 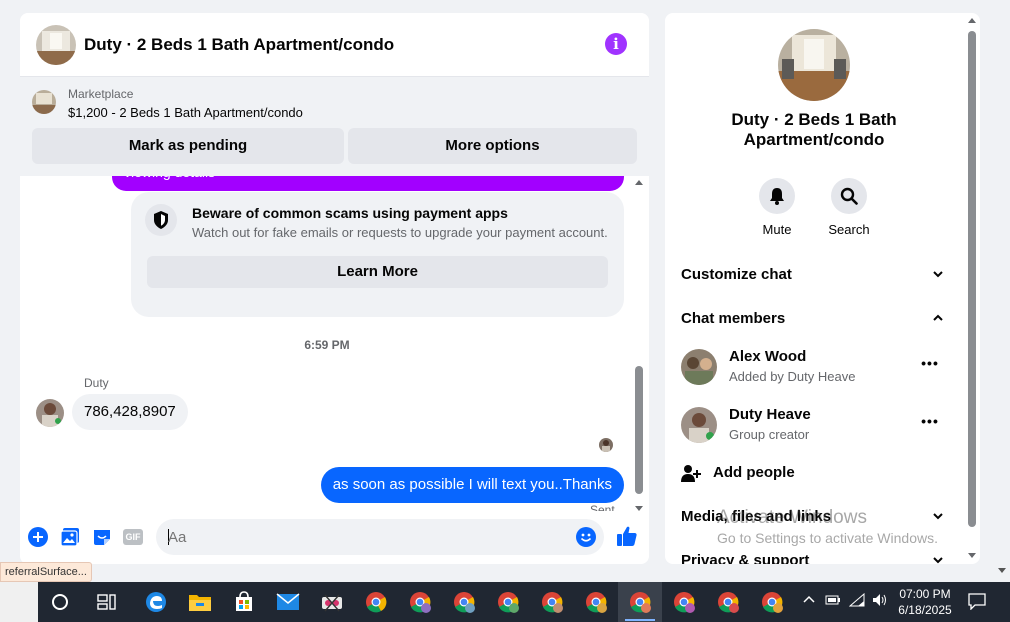 I want to click on activate-windows-watermark: Activate Windows, so click(x=792, y=517).